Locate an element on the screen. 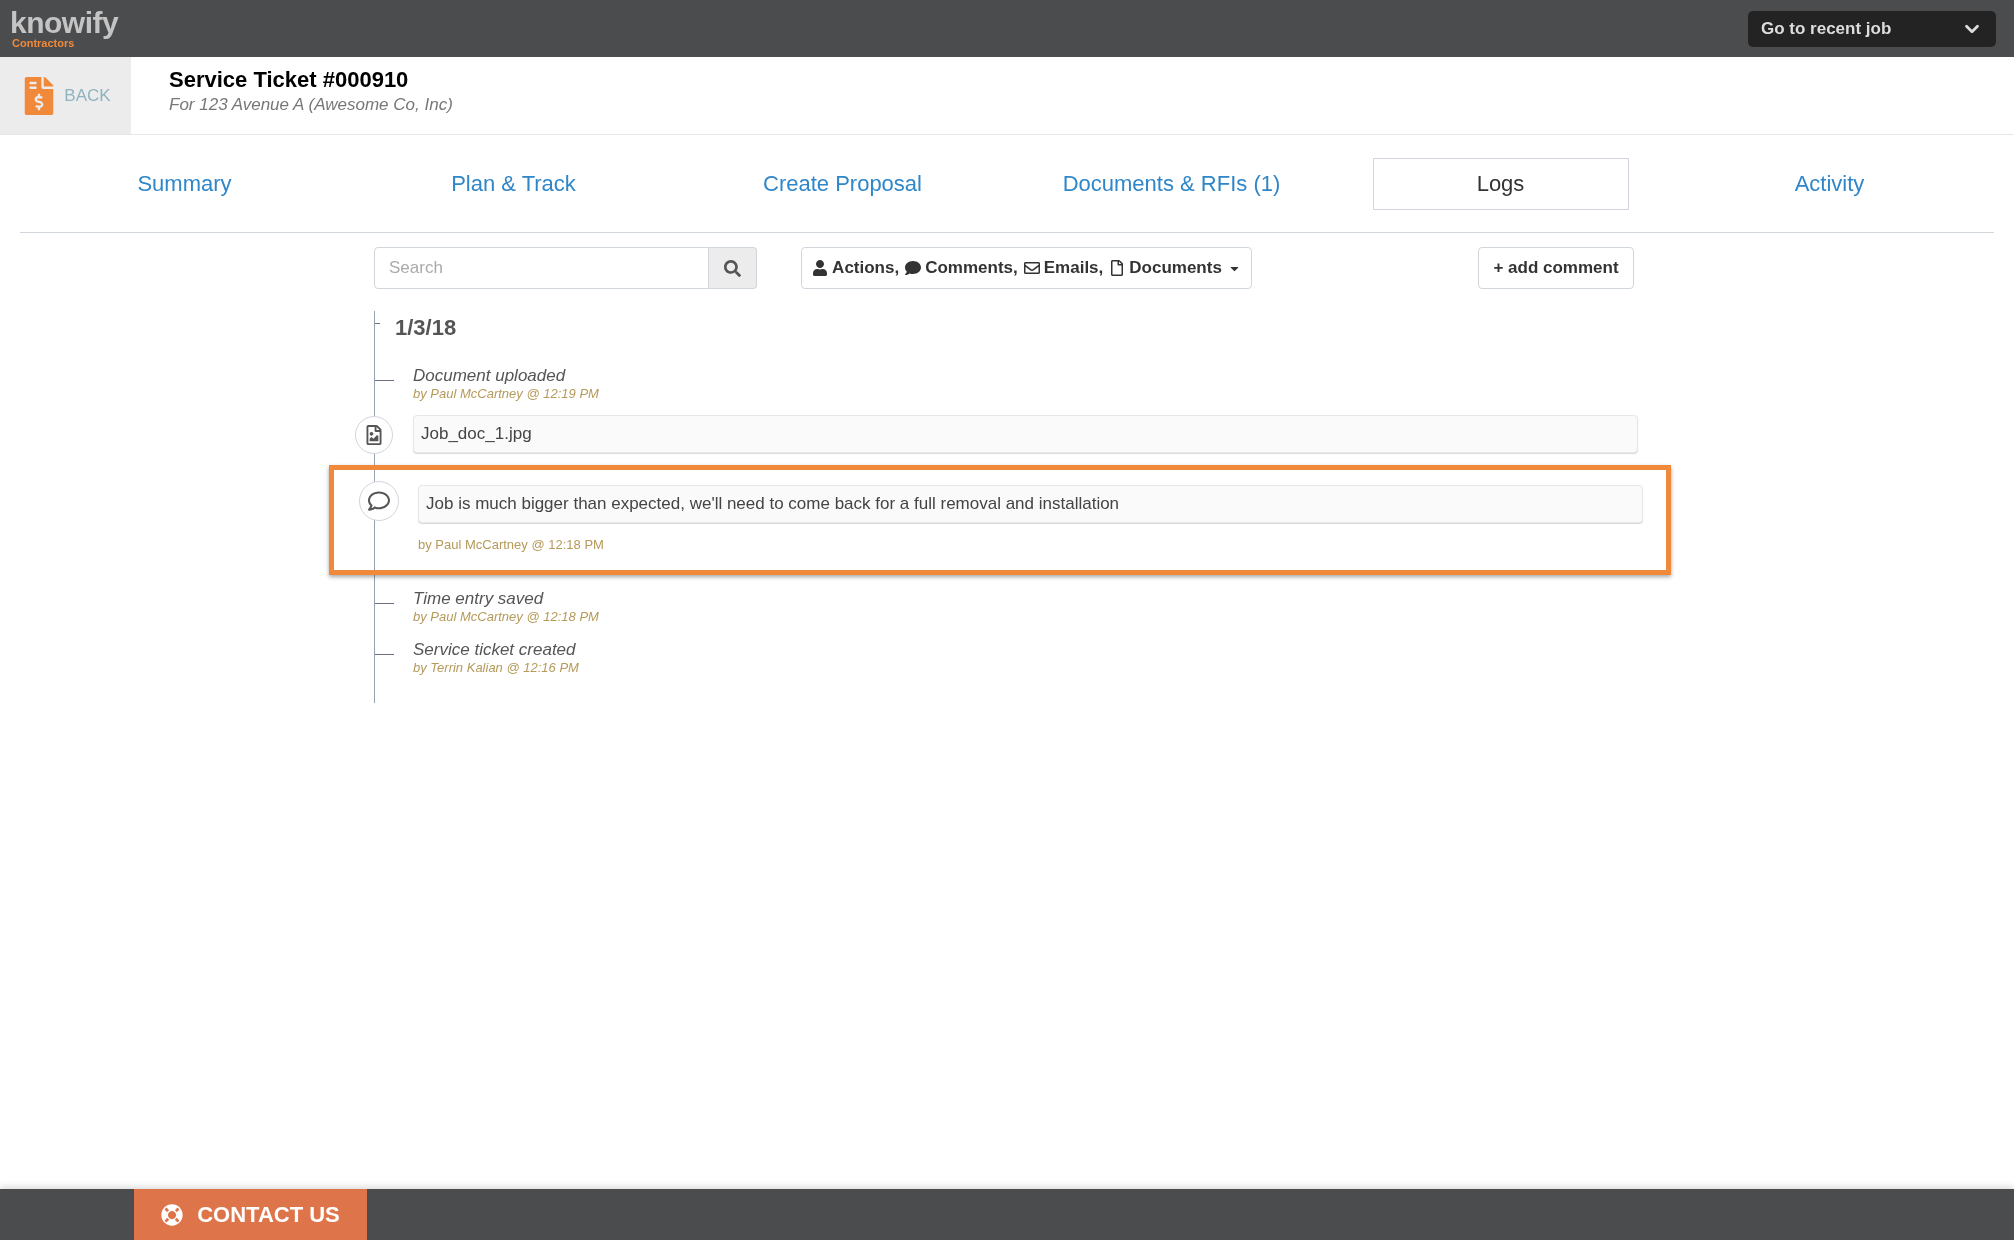 This screenshot has height=1240, width=2014. contact-us-button: CONTACT US is located at coordinates (250, 1214).